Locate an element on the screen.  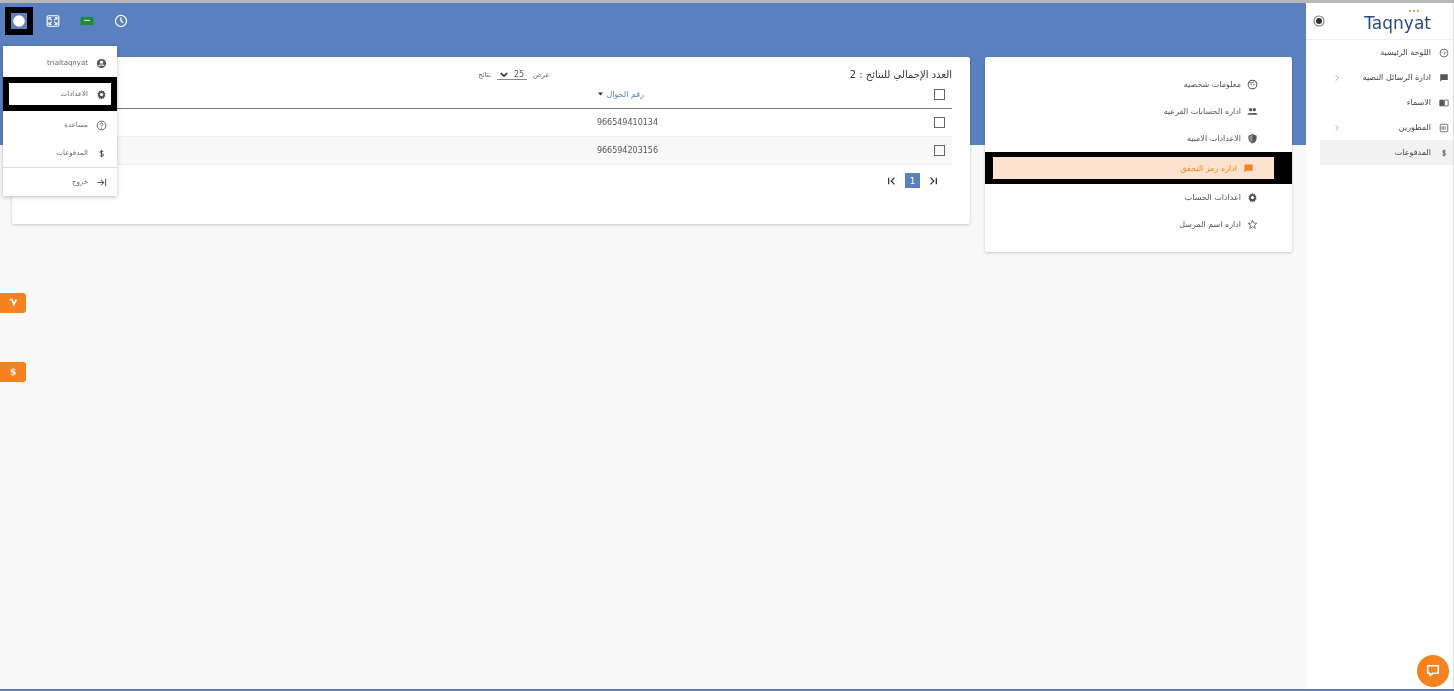
logo-icon is located at coordinates (13, 303).